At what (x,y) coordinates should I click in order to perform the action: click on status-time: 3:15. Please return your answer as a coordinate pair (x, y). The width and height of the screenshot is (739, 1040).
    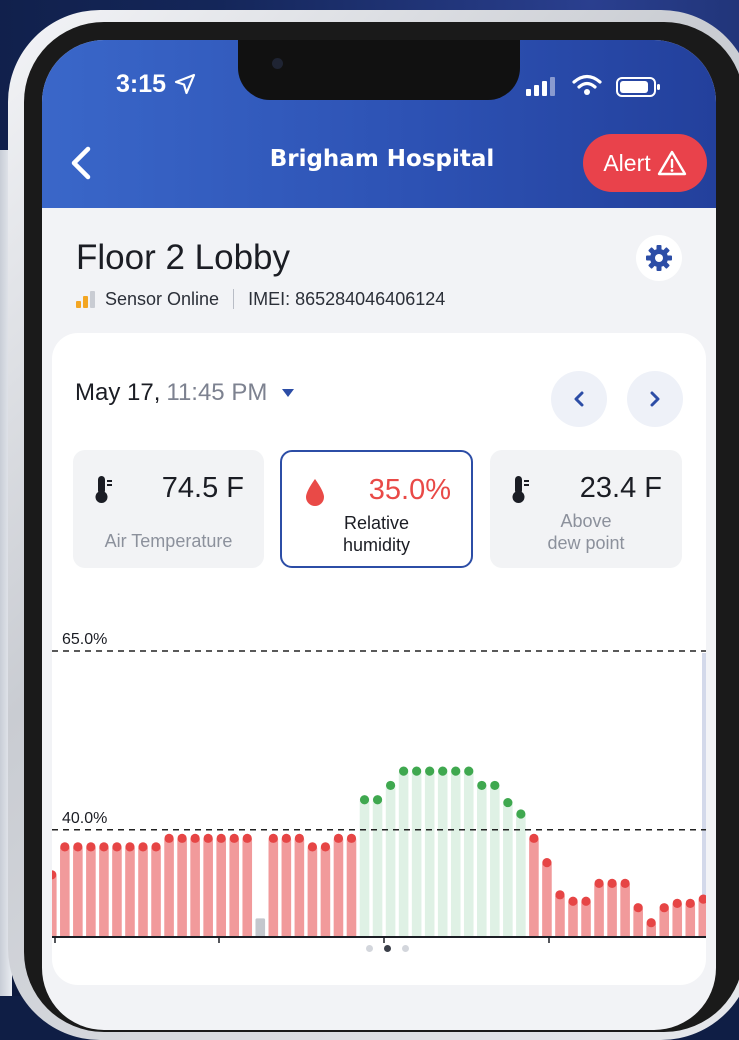
    Looking at the image, I should click on (141, 84).